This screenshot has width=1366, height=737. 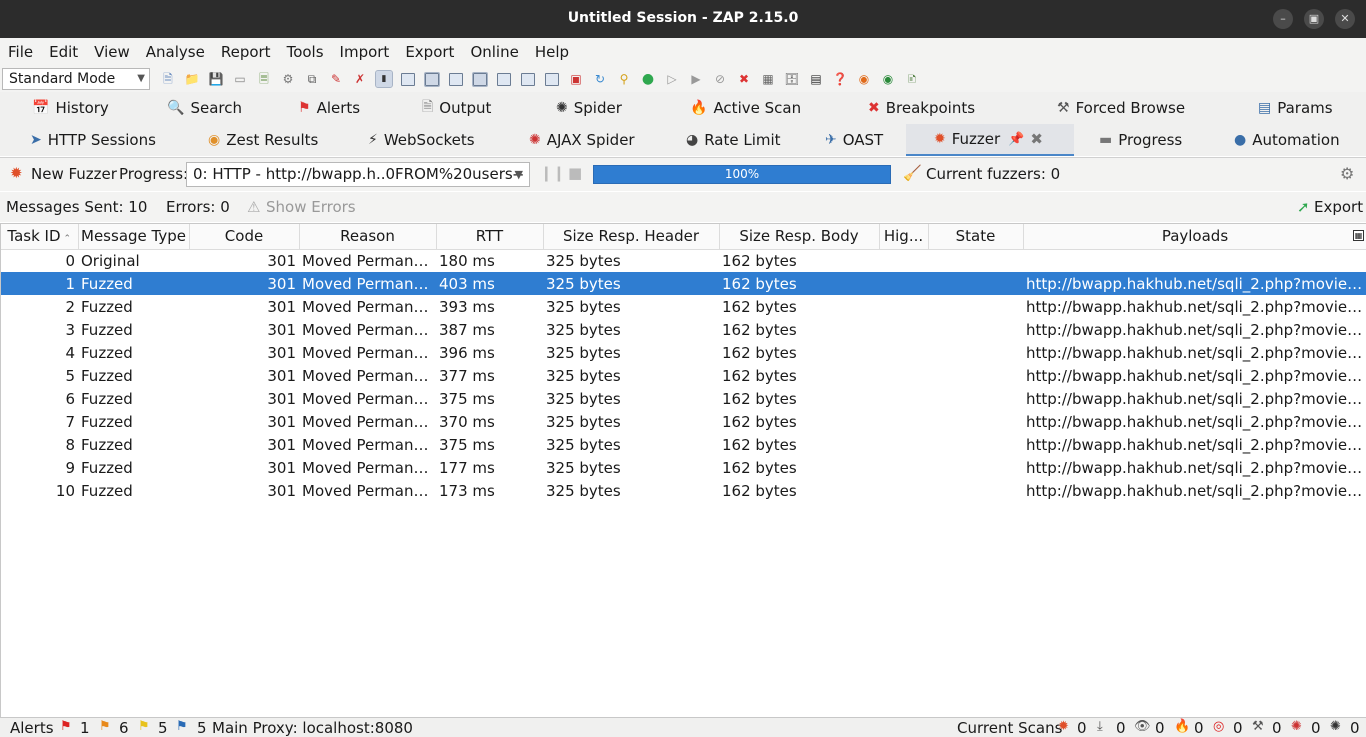 What do you see at coordinates (854, 140) in the screenshot?
I see `tab-oast: ✈ OAST` at bounding box center [854, 140].